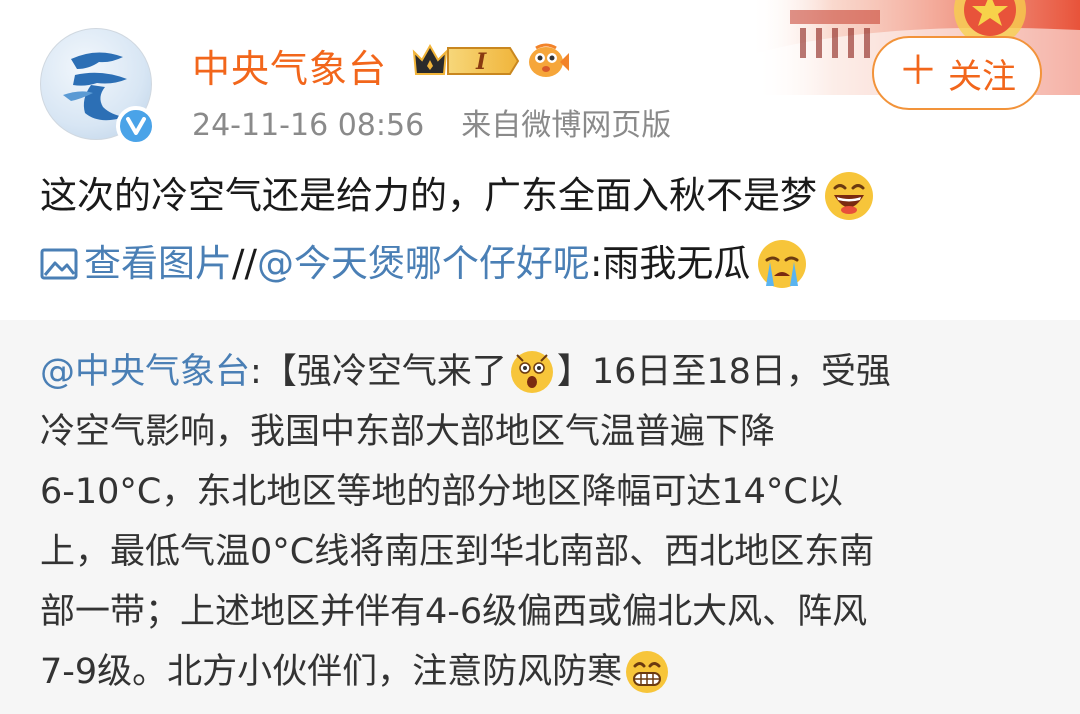 The image size is (1080, 714). I want to click on crown-icon: I, so click(466, 59).